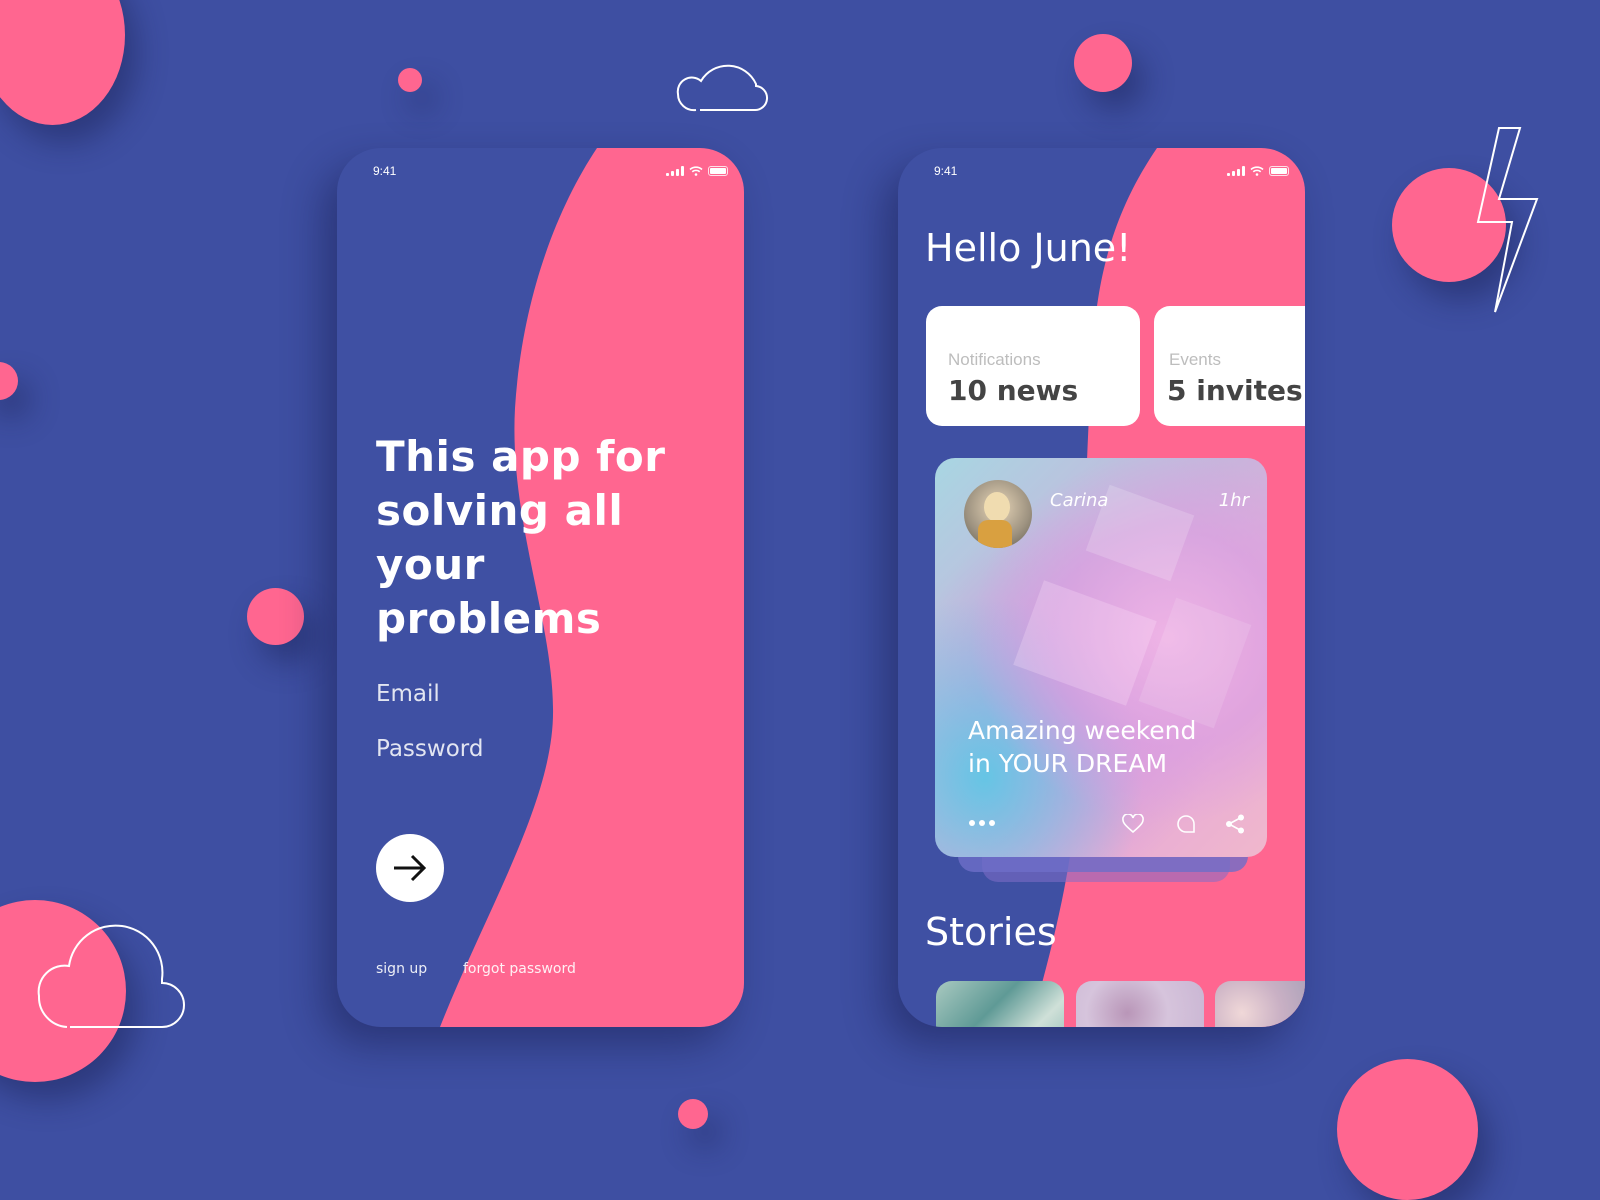 This screenshot has width=1600, height=1200. I want to click on post-card: Carina 1hr Amazing weekend in YOUR DREAM, so click(1101, 657).